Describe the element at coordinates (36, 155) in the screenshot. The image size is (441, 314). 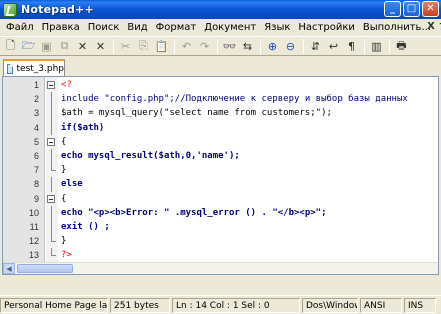
I see `line-number: 6` at that location.